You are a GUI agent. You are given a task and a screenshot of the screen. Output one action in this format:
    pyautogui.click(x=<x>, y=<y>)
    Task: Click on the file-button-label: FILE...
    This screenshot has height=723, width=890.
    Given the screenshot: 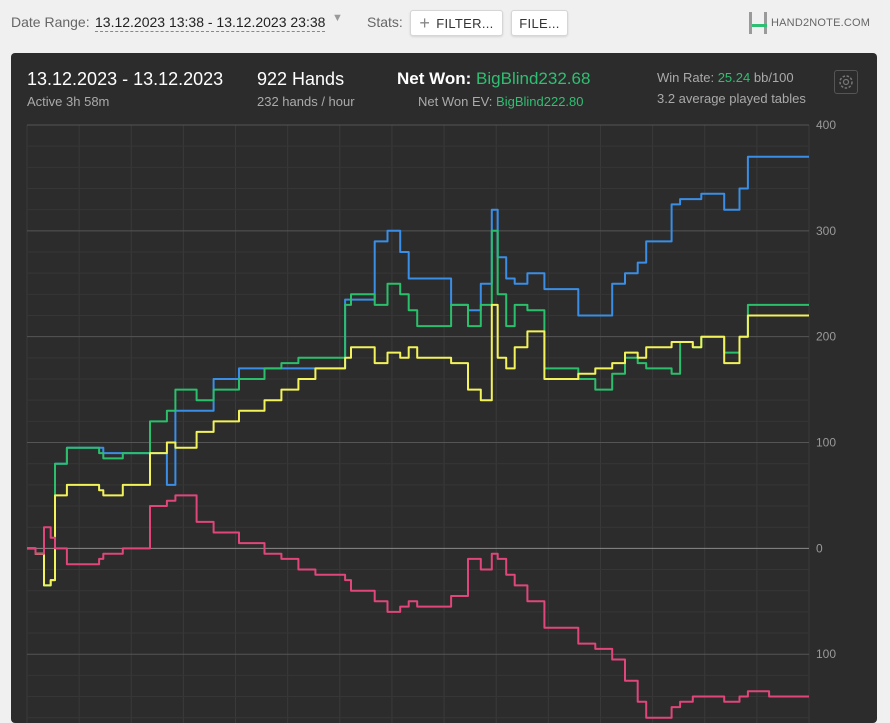 What is the action you would take?
    pyautogui.click(x=539, y=23)
    